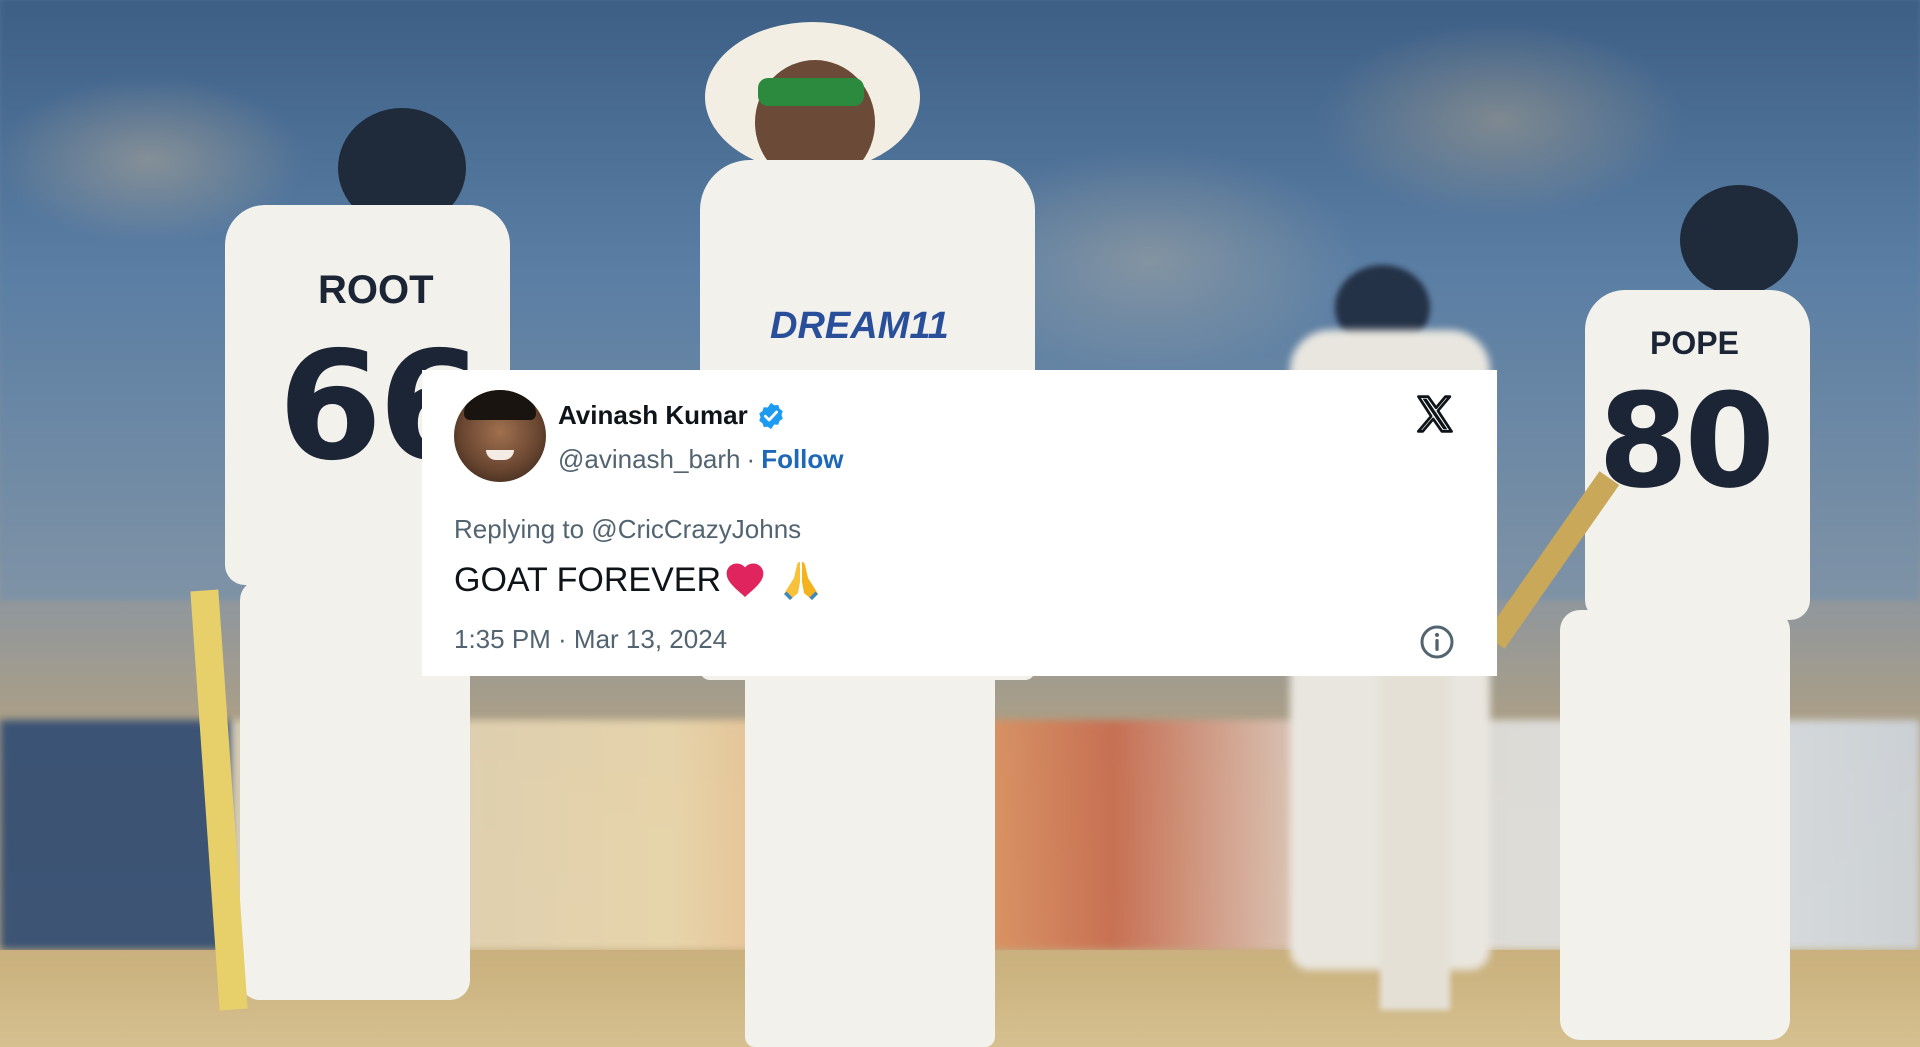 This screenshot has height=1047, width=1920. I want to click on jersey-number-right: 80, so click(1686, 441).